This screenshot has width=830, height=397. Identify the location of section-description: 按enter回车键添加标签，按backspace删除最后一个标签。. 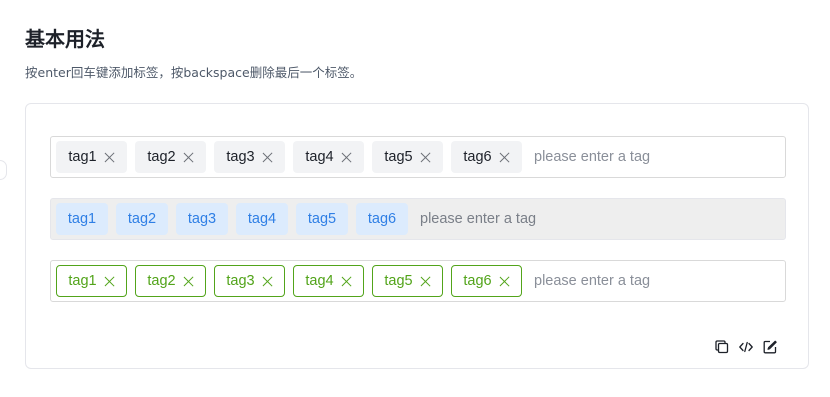
(194, 72).